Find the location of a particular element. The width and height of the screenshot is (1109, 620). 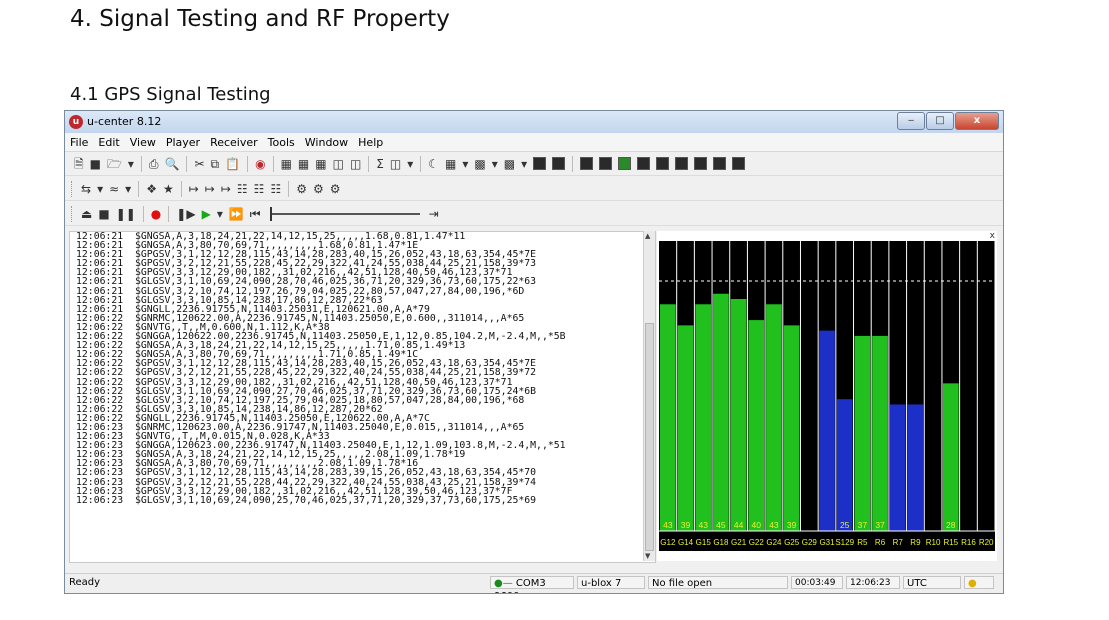

fast-forward-icon: ⏩ is located at coordinates (236, 214).